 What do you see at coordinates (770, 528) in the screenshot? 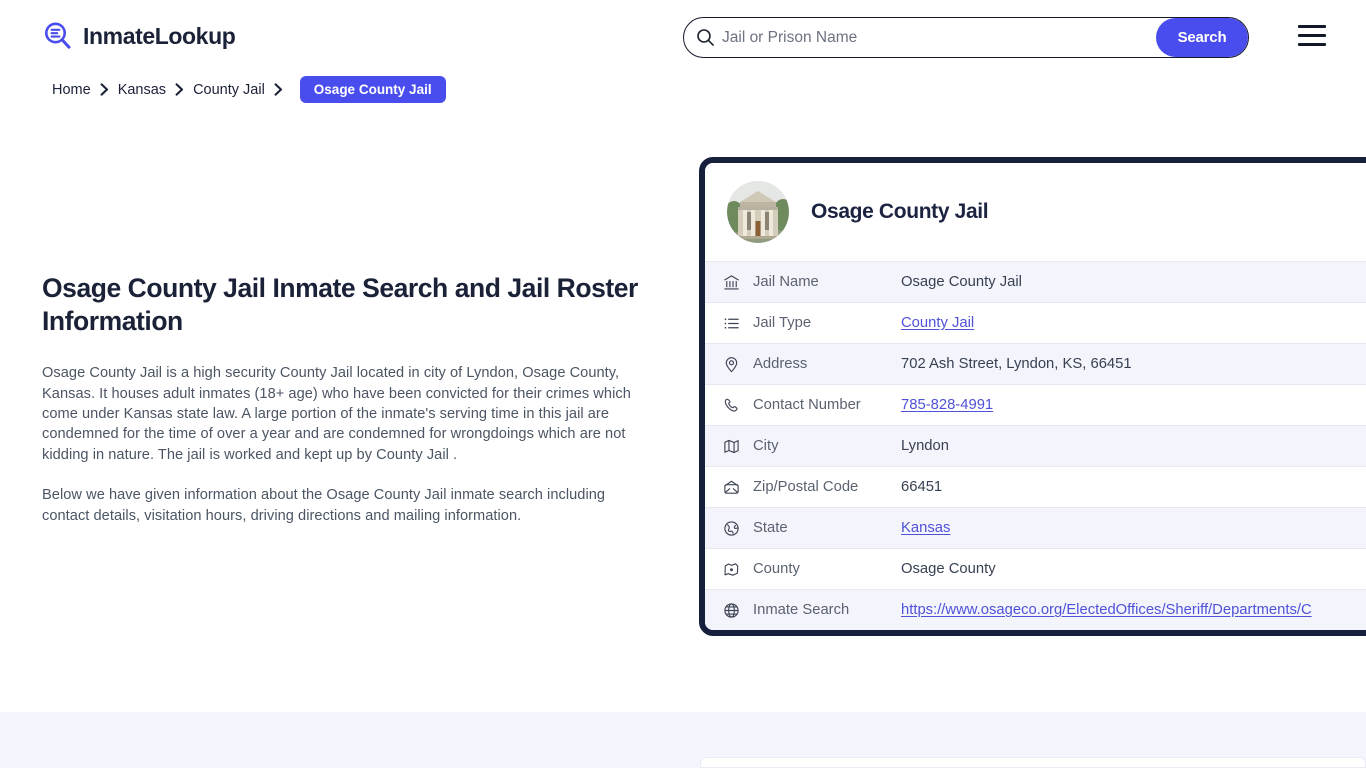
I see `row-label: State` at bounding box center [770, 528].